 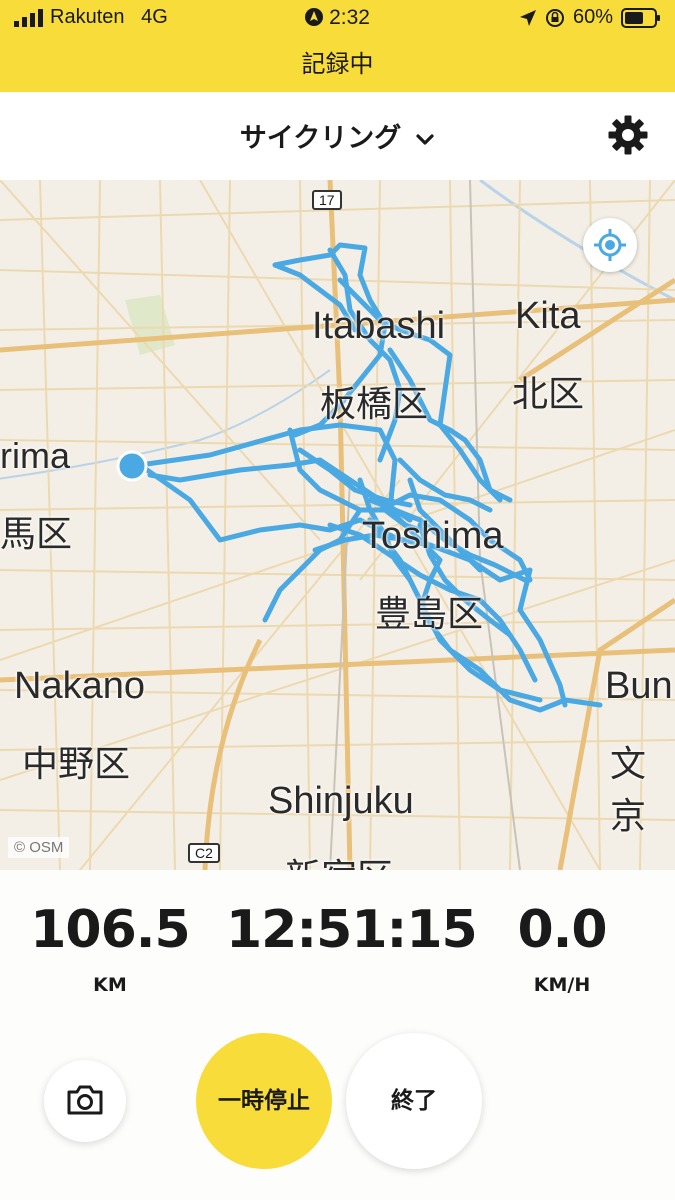 What do you see at coordinates (320, 138) in the screenshot?
I see `activity-label: サイクリング` at bounding box center [320, 138].